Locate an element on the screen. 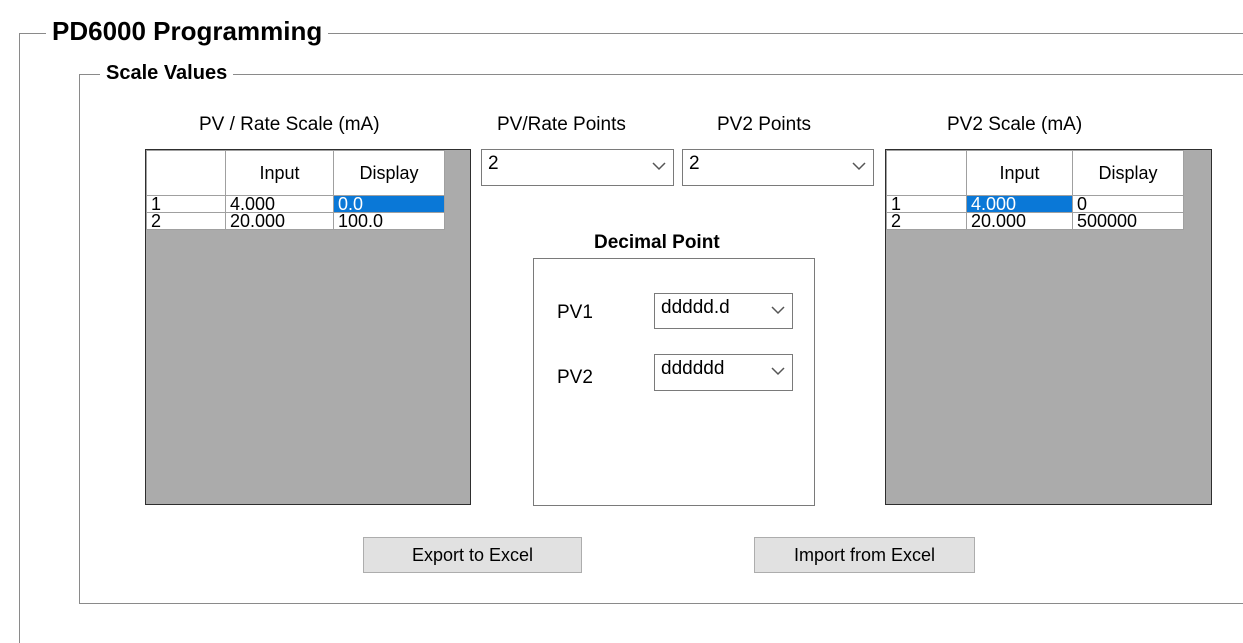 The image size is (1243, 643). display-cell-selected: 0.0 is located at coordinates (389, 204).